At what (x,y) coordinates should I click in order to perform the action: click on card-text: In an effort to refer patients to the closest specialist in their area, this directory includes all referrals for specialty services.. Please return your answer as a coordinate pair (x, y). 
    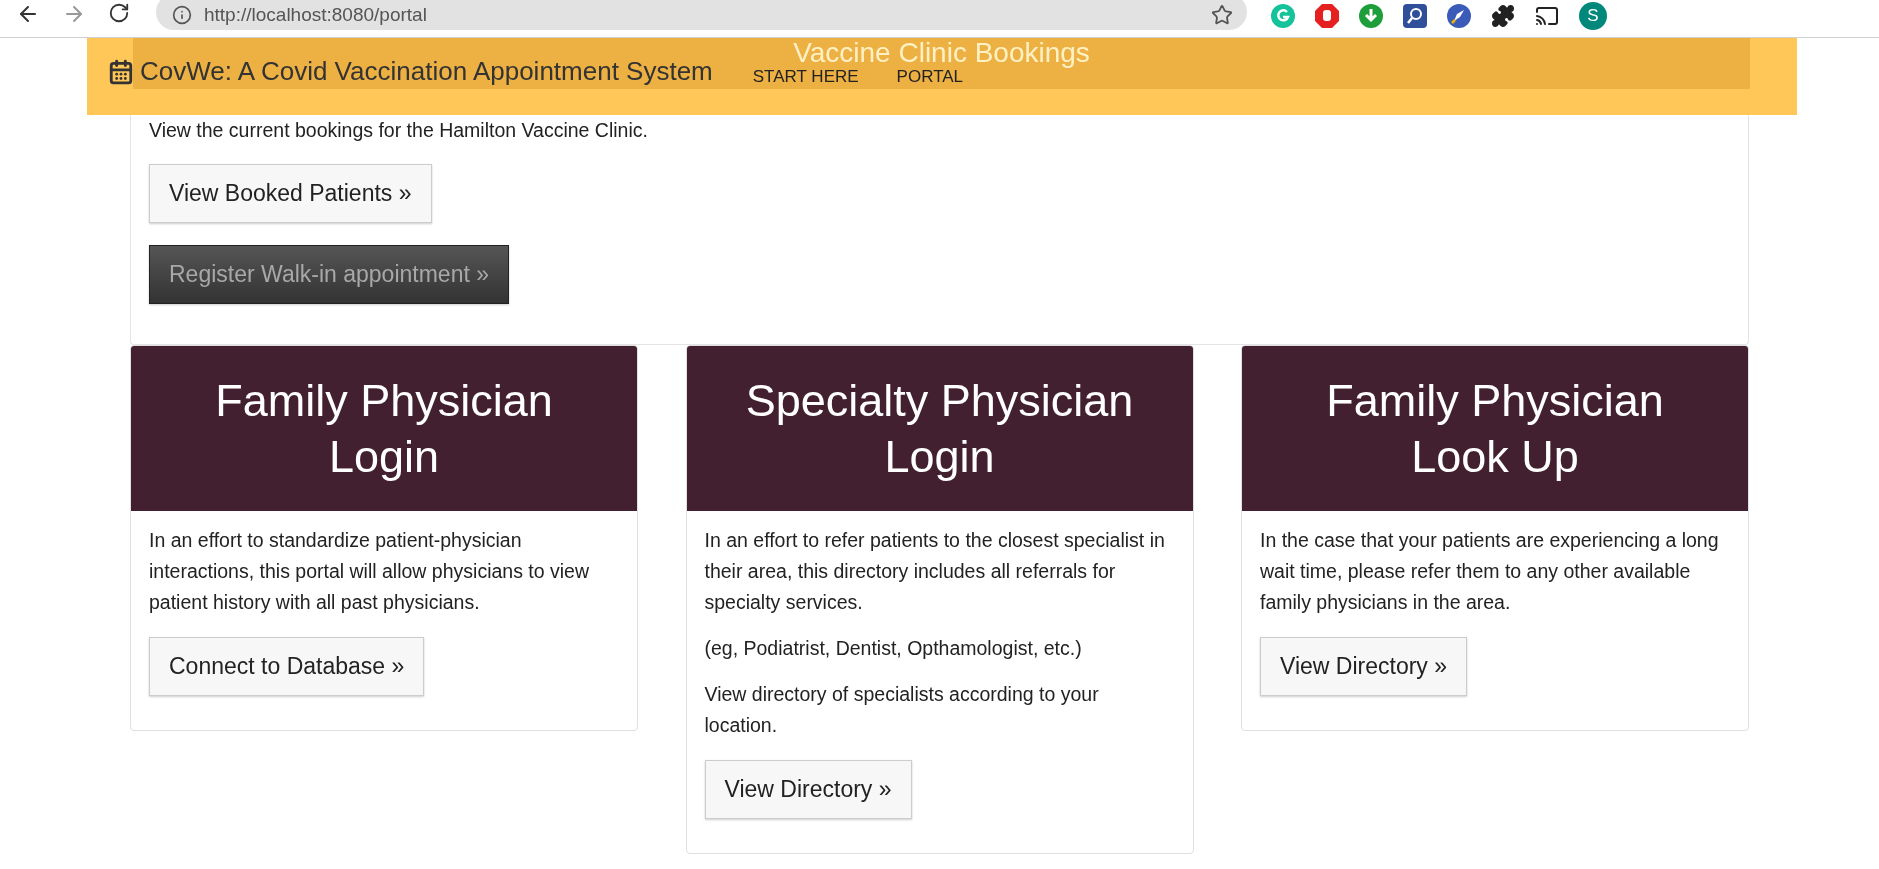
    Looking at the image, I should click on (935, 571).